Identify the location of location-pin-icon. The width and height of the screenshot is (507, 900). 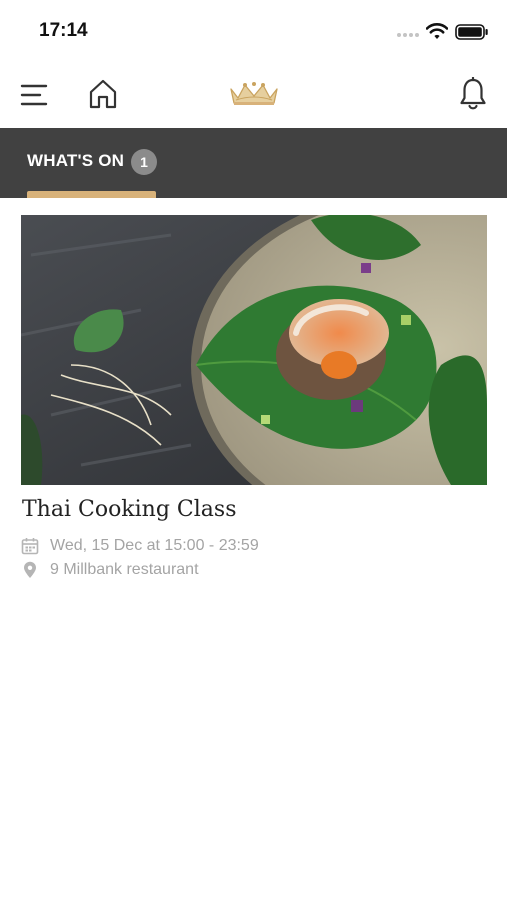
(30, 569).